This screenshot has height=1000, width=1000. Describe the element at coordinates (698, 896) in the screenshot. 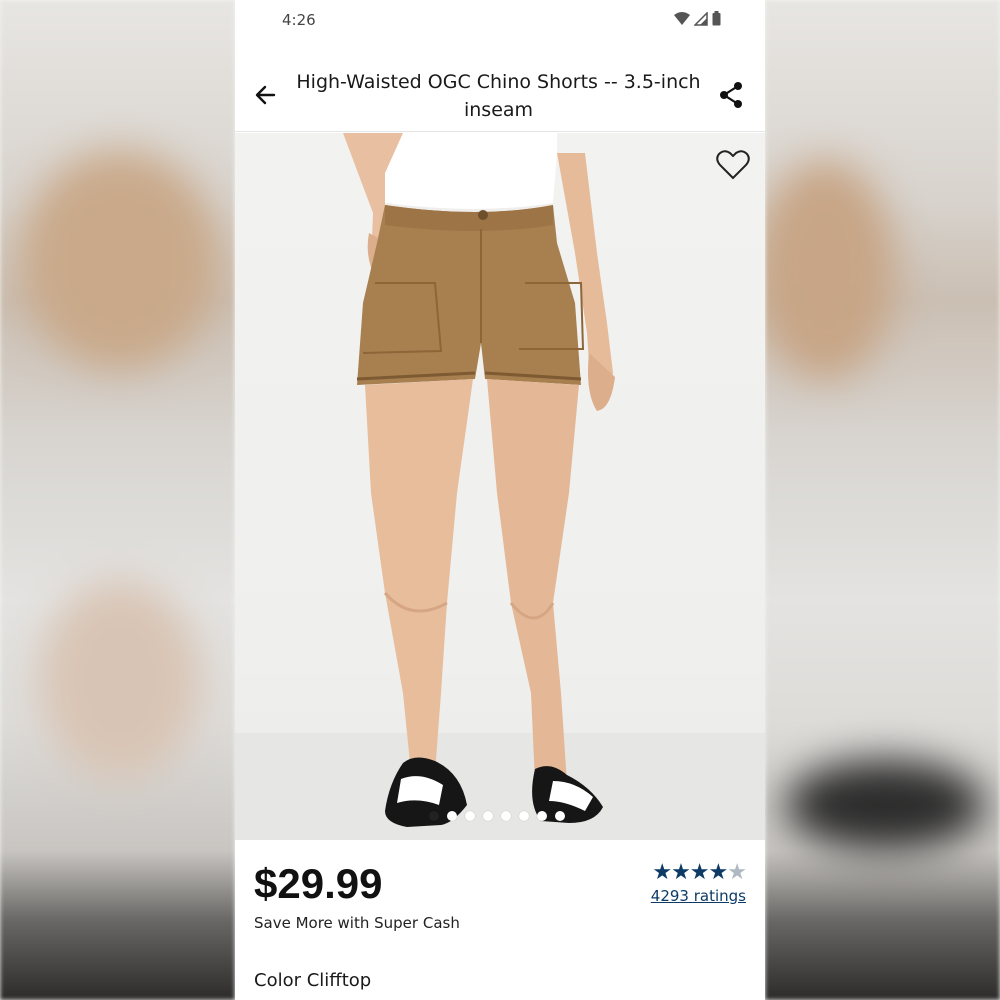

I see `ratings-link: 4293 ratings` at that location.